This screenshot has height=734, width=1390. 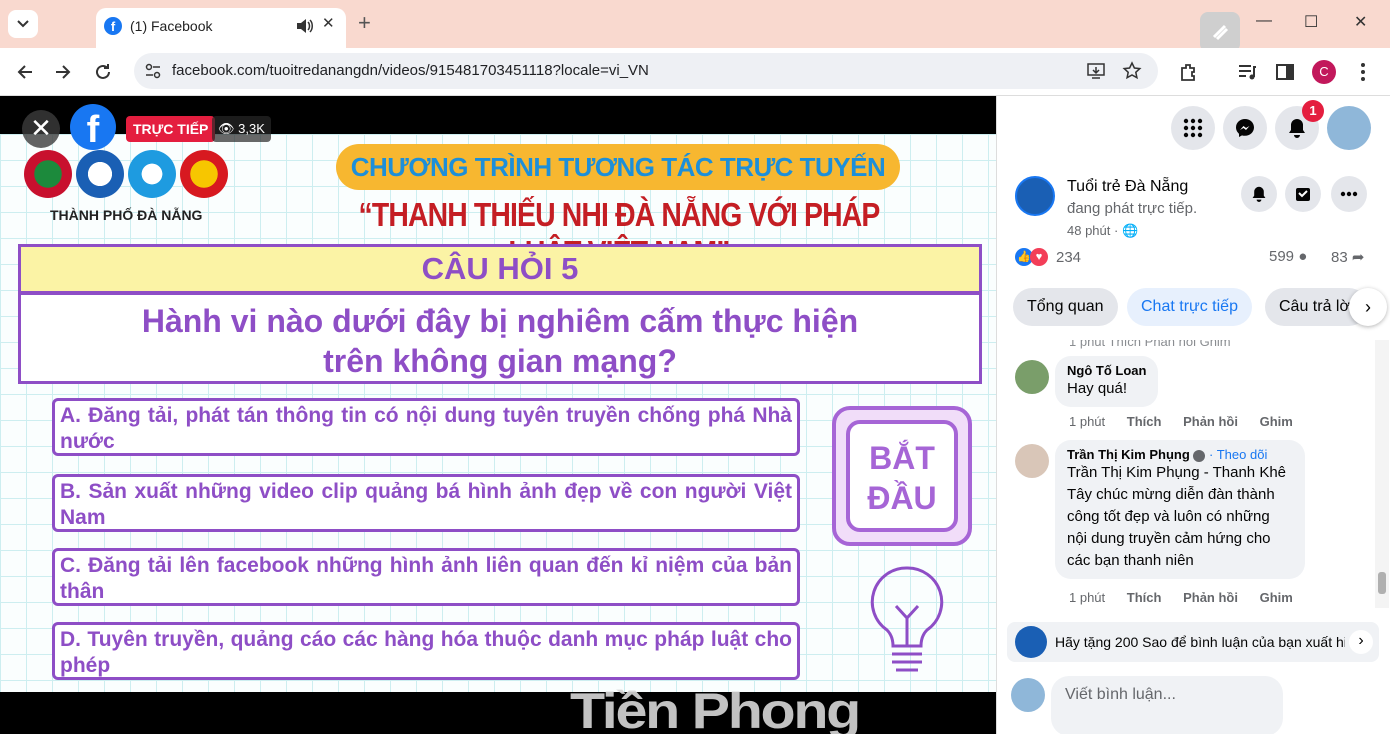 I want to click on youth-union-logo, so click(x=48, y=174).